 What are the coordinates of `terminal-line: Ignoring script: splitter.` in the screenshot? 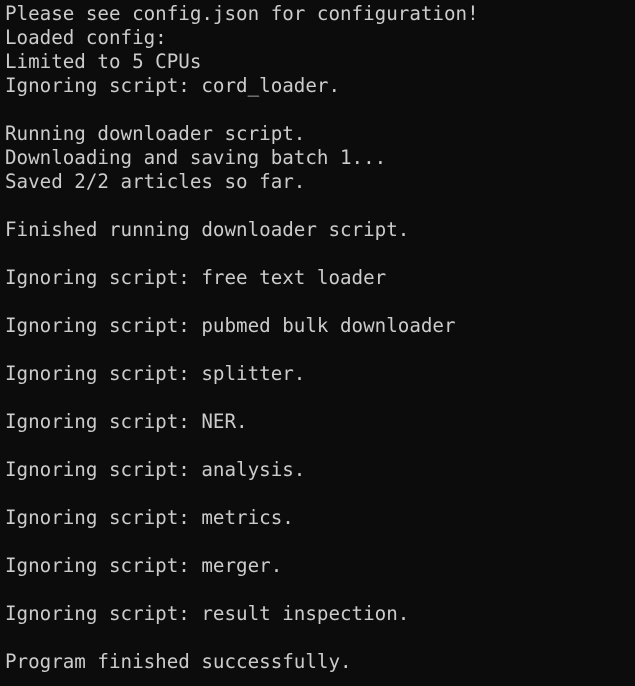 It's located at (155, 373).